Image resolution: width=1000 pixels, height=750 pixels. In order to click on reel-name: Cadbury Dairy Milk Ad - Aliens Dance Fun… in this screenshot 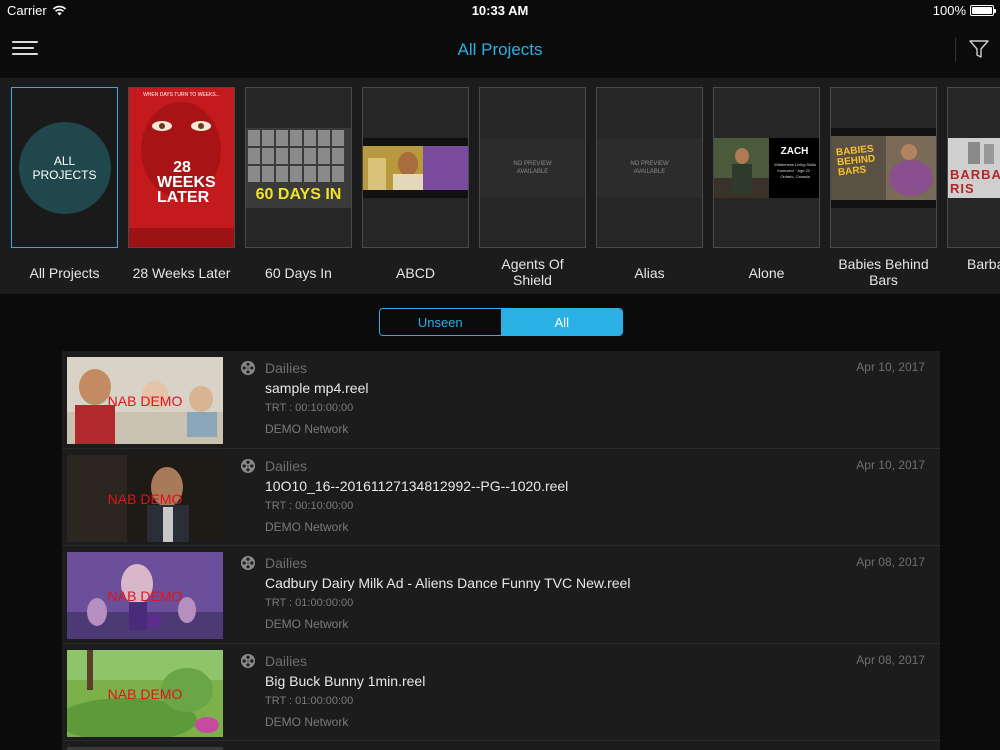, I will do `click(448, 583)`.